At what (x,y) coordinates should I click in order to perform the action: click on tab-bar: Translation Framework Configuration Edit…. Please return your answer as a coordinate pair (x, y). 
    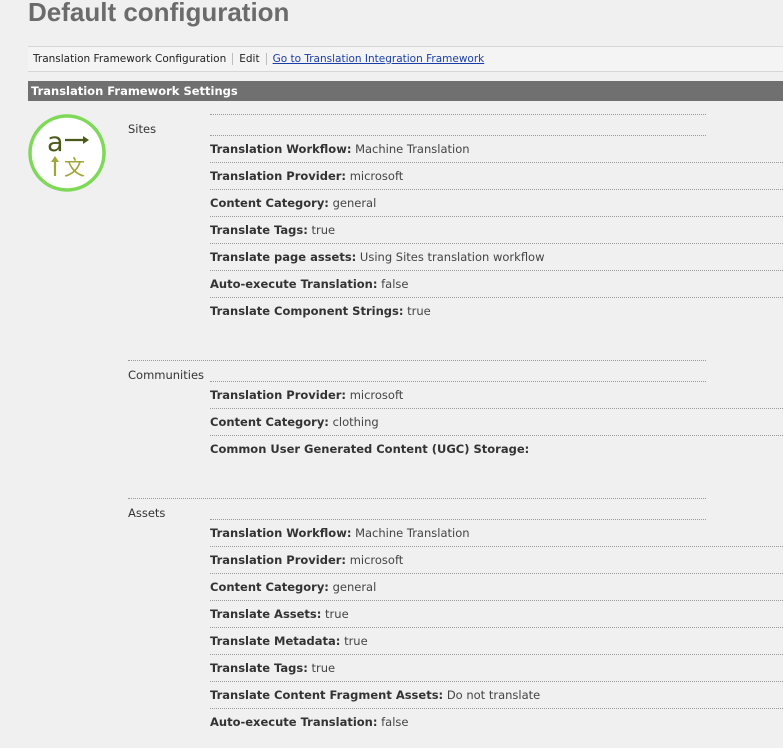
    Looking at the image, I should click on (405, 59).